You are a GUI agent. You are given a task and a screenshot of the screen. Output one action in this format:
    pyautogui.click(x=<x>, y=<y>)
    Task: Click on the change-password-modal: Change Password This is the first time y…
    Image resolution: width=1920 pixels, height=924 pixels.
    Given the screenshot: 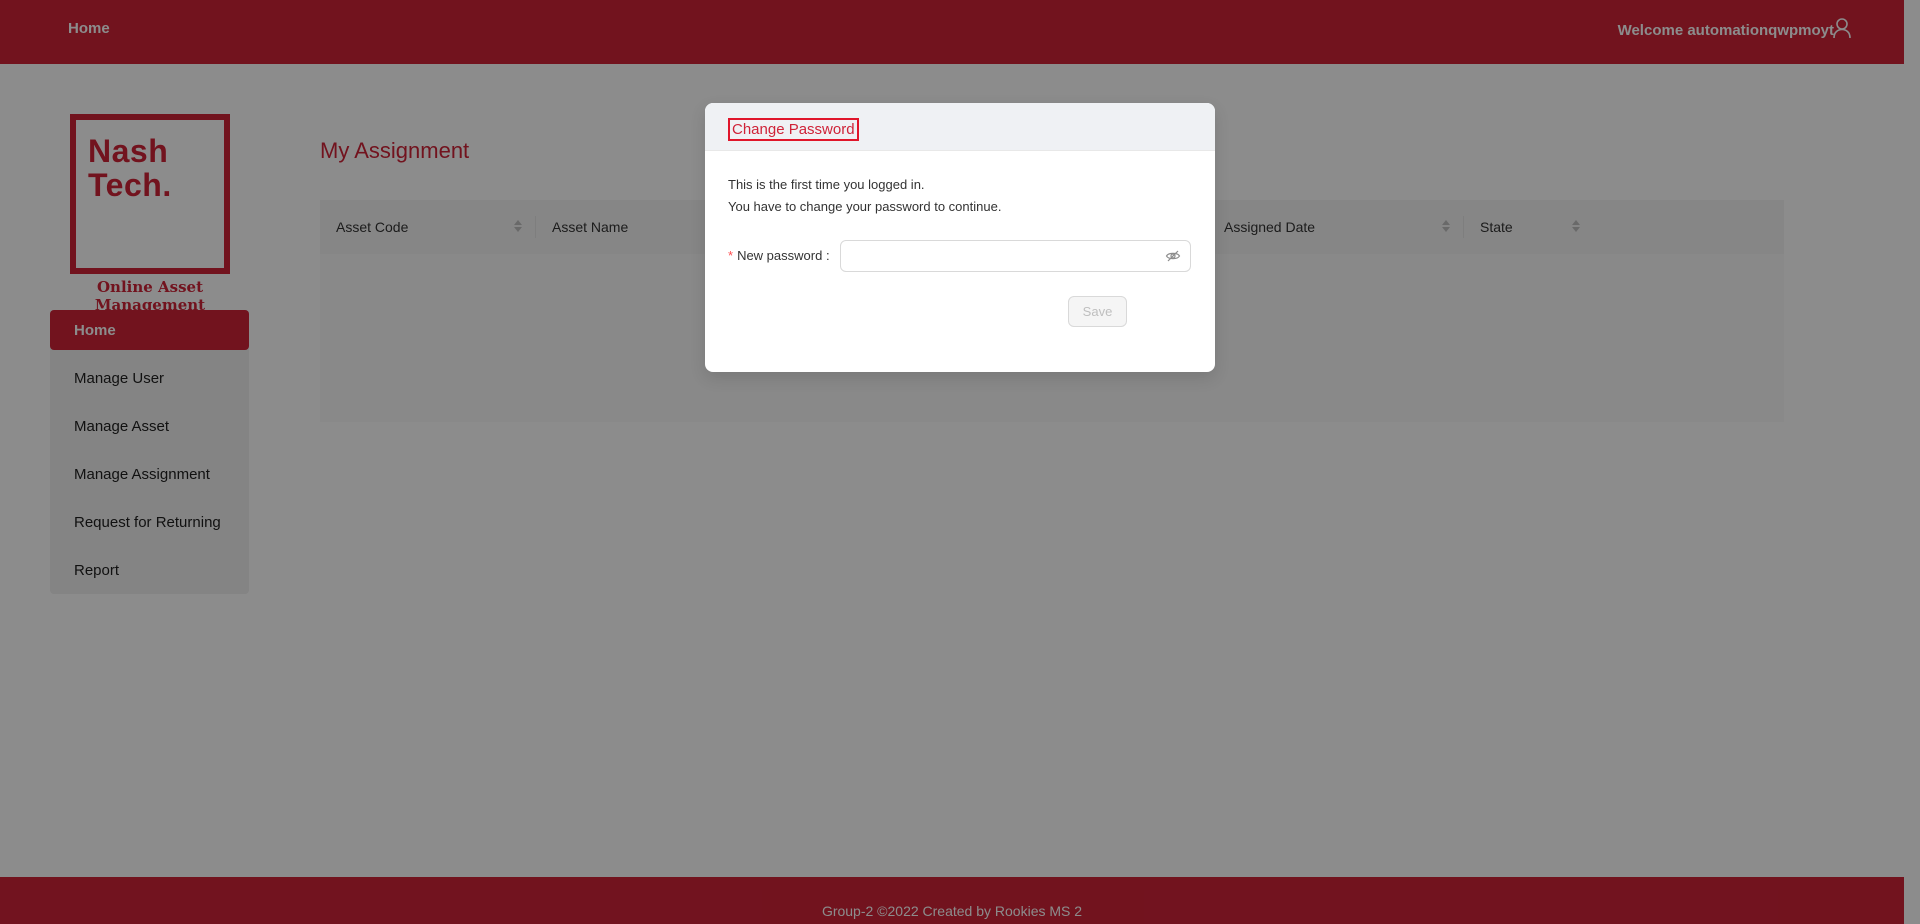 What is the action you would take?
    pyautogui.click(x=960, y=237)
    